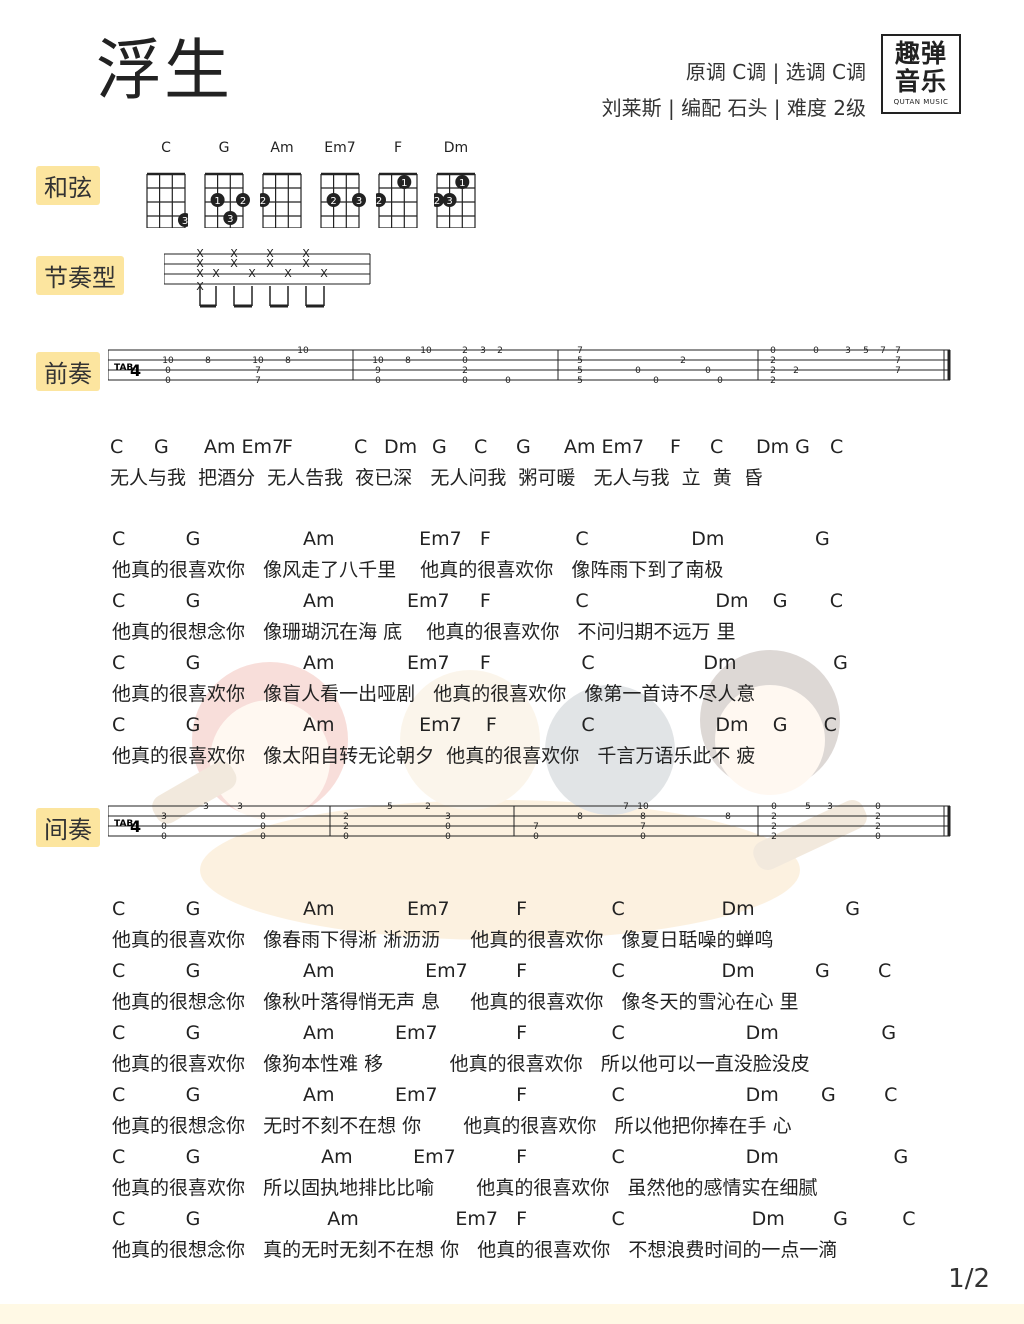  What do you see at coordinates (343, 200) in the screenshot?
I see `fretboard-em7: 2 3` at bounding box center [343, 200].